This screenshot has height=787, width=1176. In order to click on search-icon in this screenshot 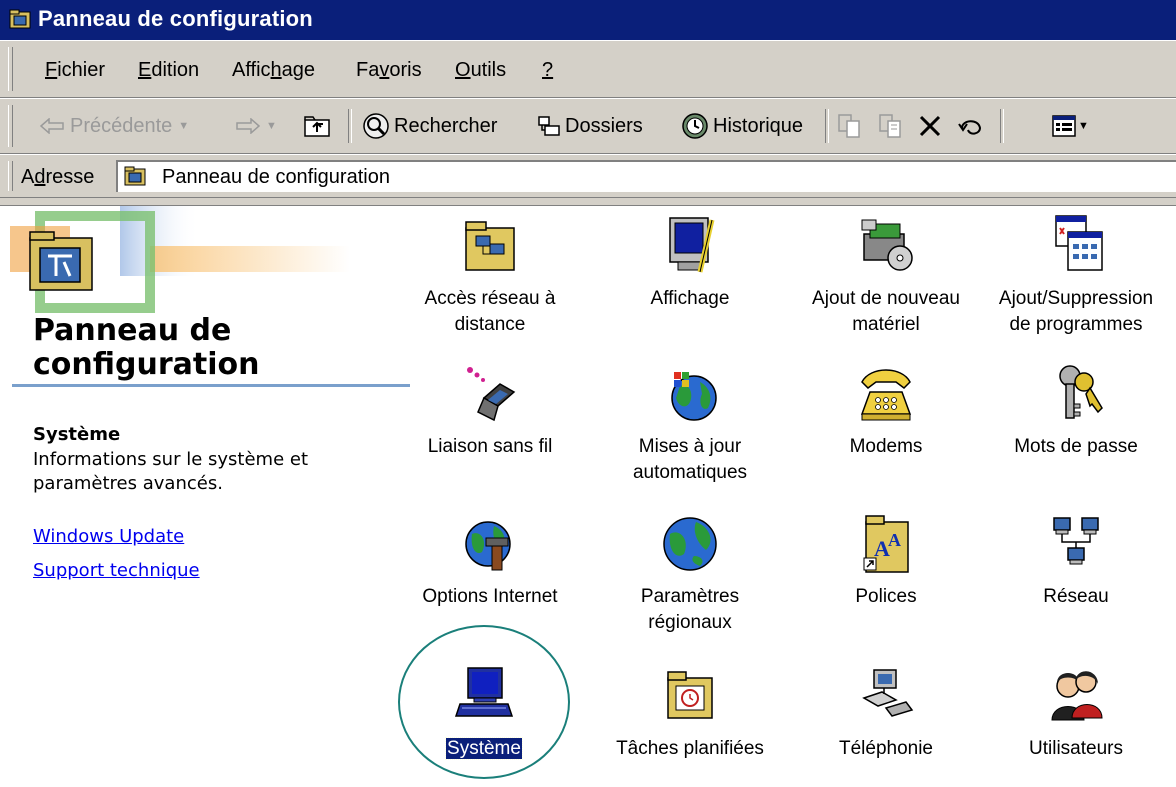, I will do `click(376, 126)`.